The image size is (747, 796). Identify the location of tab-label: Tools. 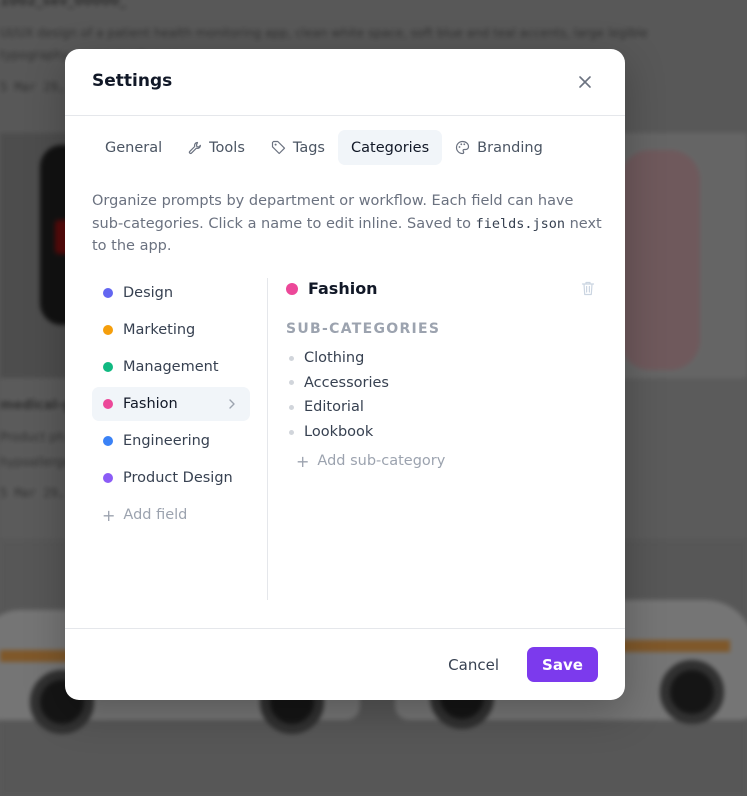
(227, 147).